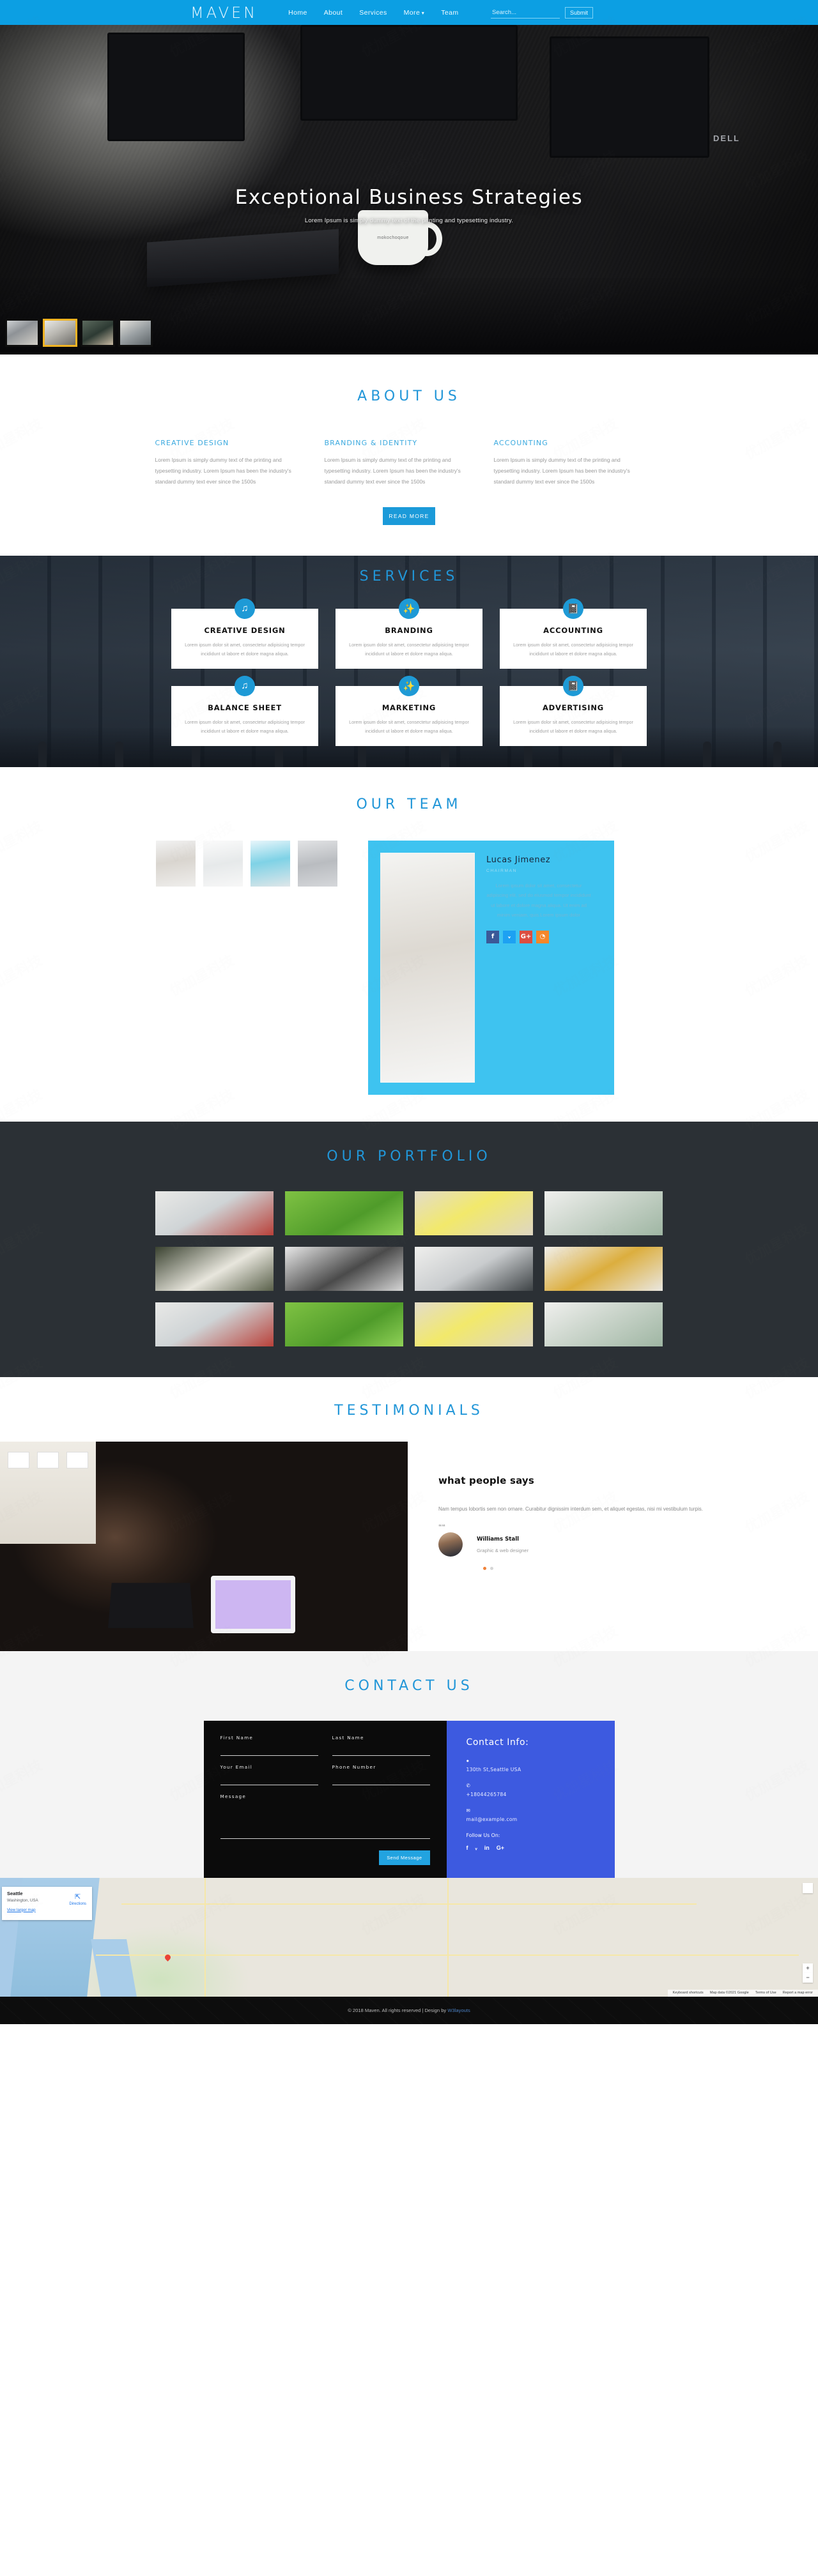 The image size is (818, 2576). Describe the element at coordinates (371, 443) in the screenshot. I see `about-heading-2: BRANDING & IDENTITY` at that location.